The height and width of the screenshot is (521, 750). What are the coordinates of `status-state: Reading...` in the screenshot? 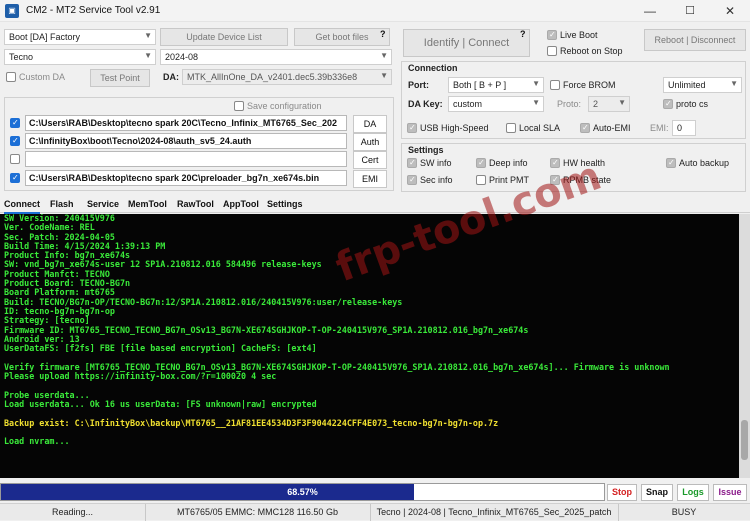 It's located at (73, 512).